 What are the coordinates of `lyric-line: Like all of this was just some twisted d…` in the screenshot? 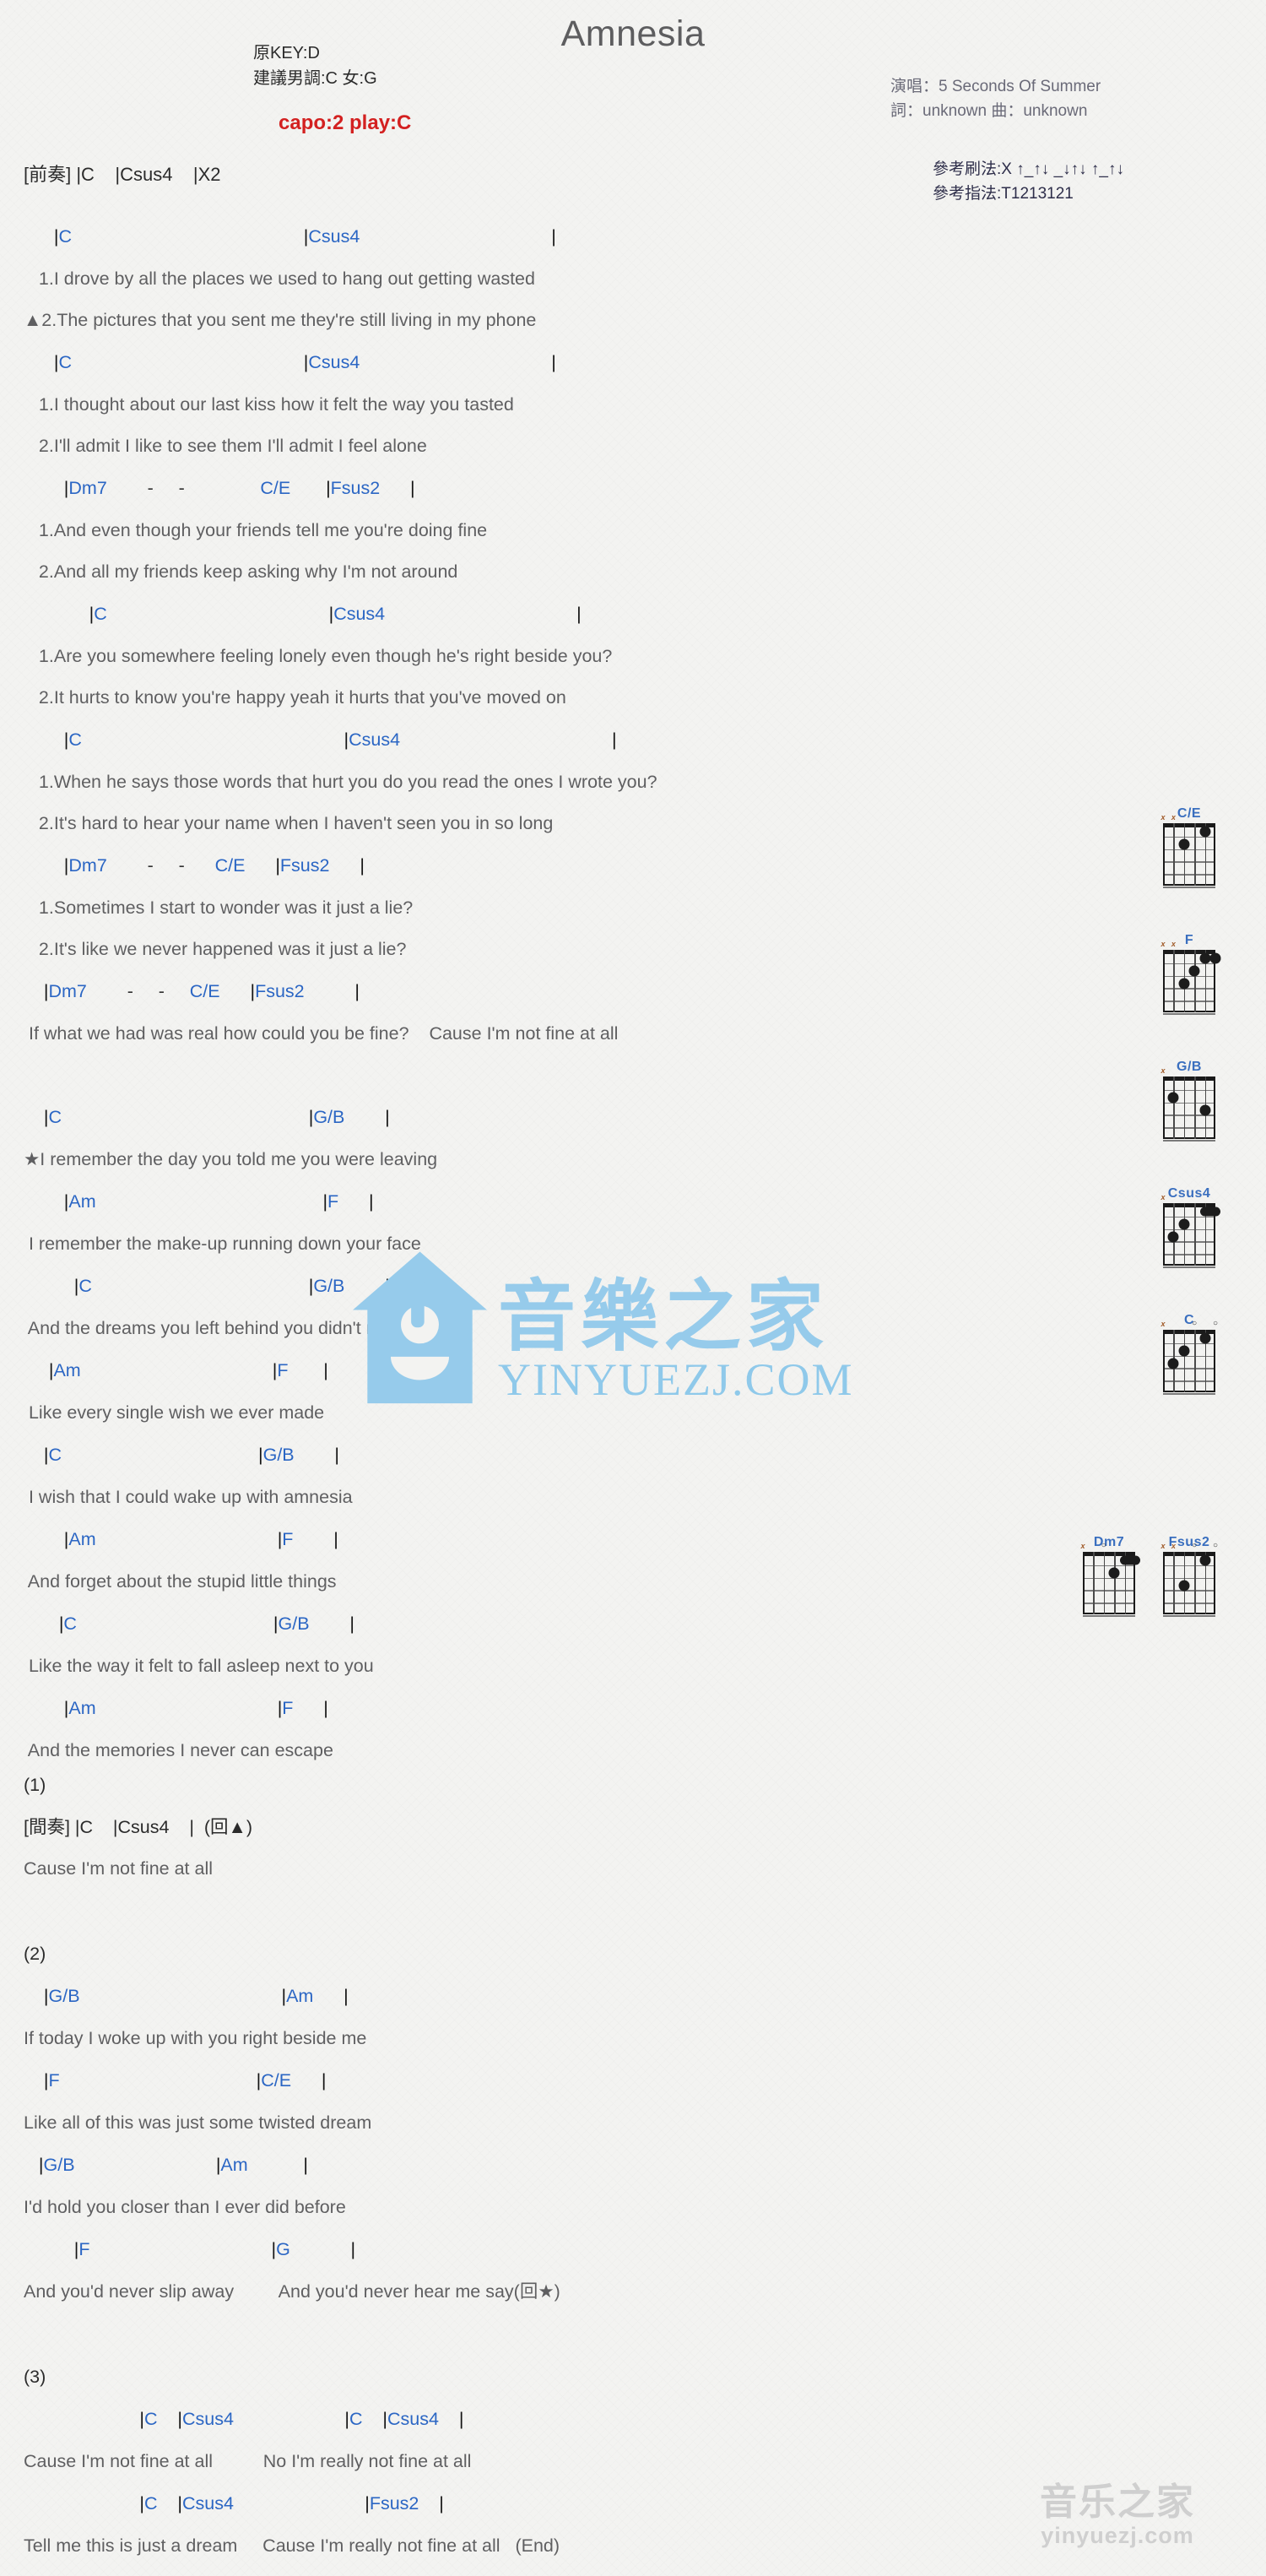 It's located at (198, 2123).